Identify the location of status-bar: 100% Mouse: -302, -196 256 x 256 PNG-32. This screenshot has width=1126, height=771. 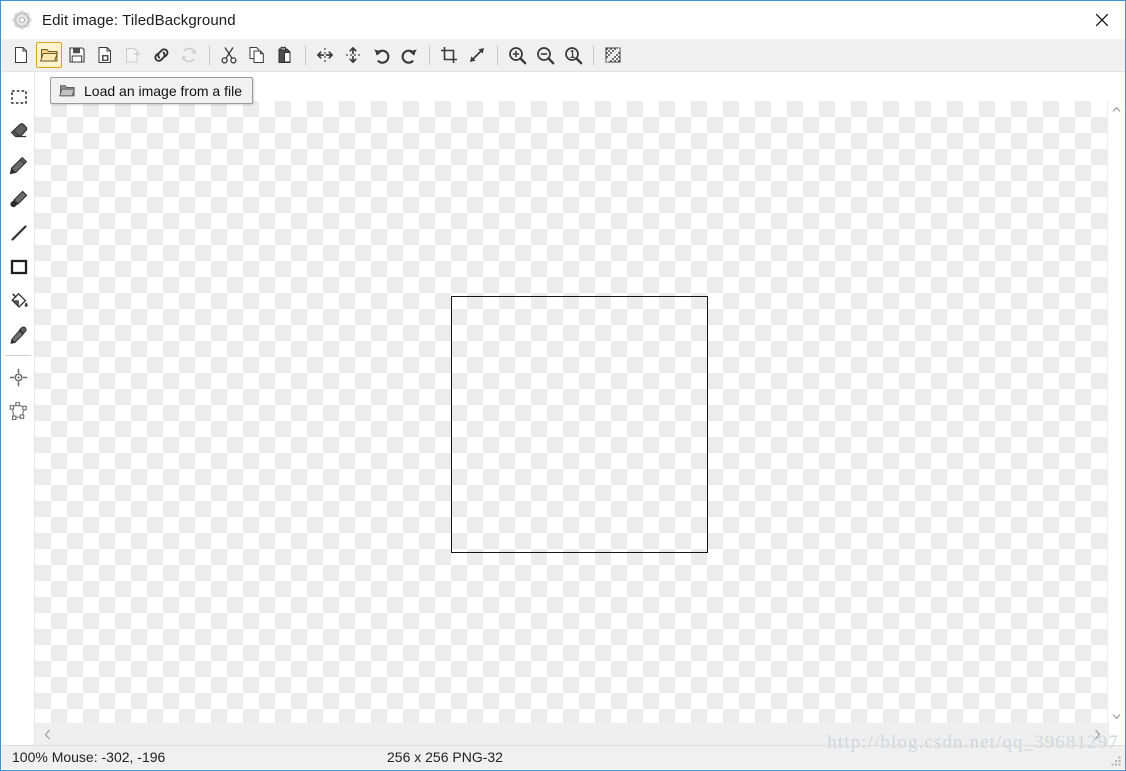
(563, 757).